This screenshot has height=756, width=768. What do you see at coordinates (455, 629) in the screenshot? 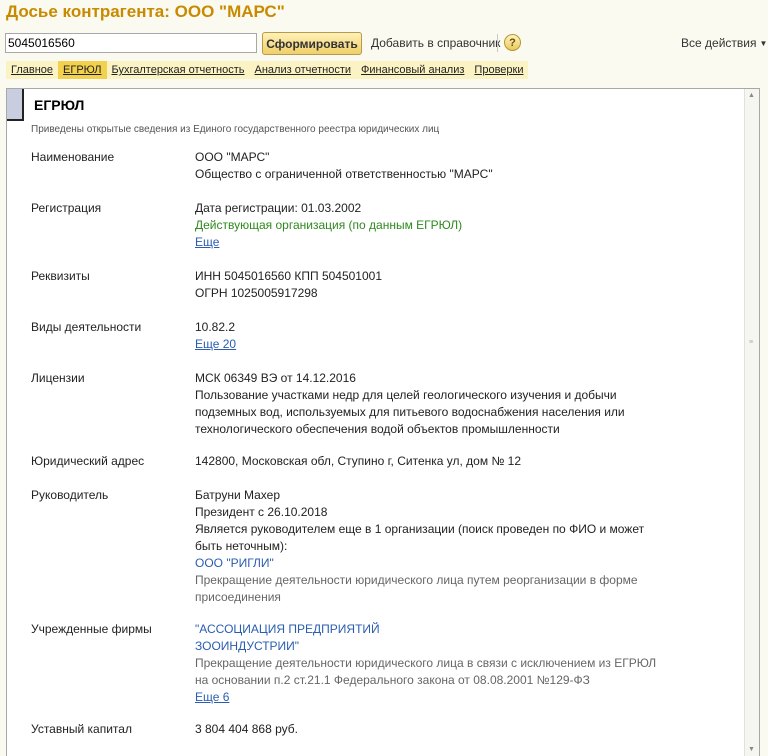
I see `founded-org-name-1: "АССОЦИАЦИЯ ПРЕДПРИЯТИЙ` at bounding box center [455, 629].